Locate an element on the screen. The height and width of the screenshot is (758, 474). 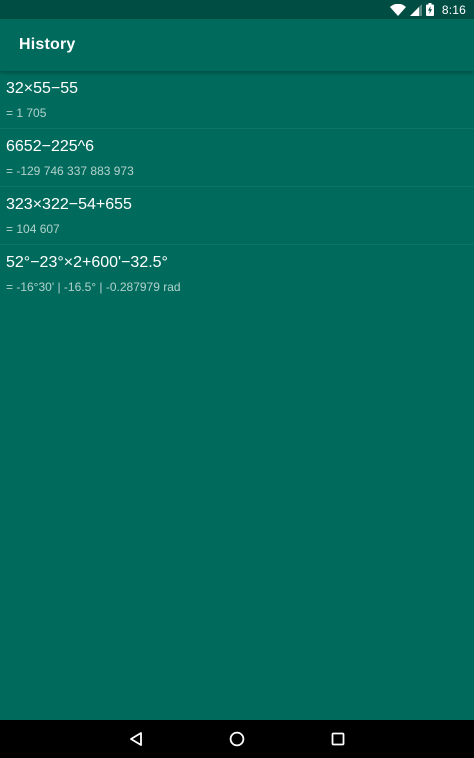
history-expression: 52°−23°×2+600'−32.5° is located at coordinates (87, 262).